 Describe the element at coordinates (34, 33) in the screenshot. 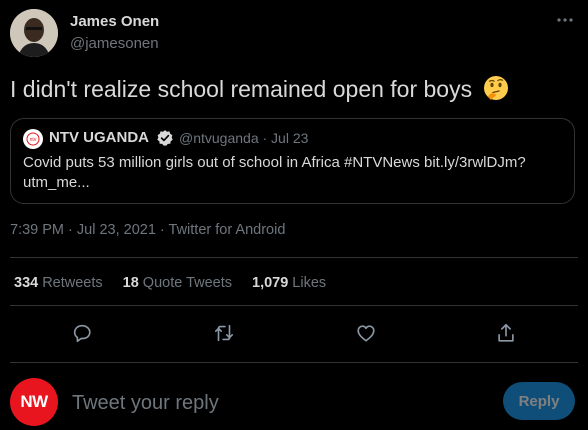

I see `author-avatar` at that location.